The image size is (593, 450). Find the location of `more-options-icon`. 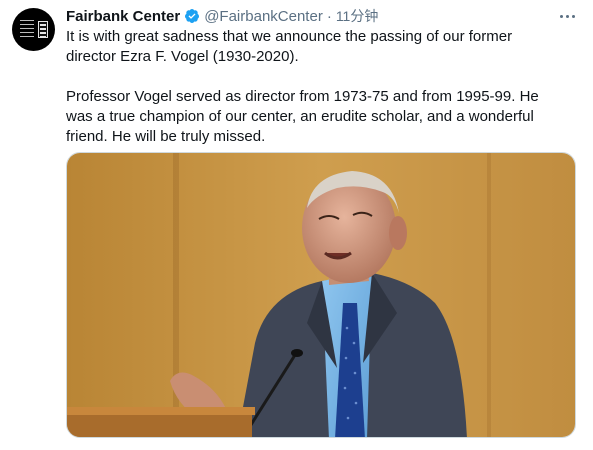

more-options-icon is located at coordinates (567, 16).